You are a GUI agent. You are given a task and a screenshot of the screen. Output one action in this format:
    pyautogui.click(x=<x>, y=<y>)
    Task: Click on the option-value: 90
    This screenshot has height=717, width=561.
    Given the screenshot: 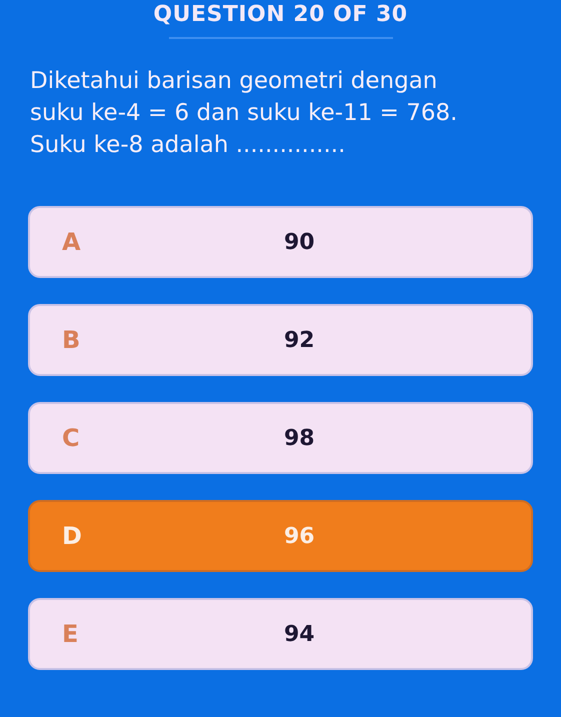 What is the action you would take?
    pyautogui.click(x=299, y=242)
    